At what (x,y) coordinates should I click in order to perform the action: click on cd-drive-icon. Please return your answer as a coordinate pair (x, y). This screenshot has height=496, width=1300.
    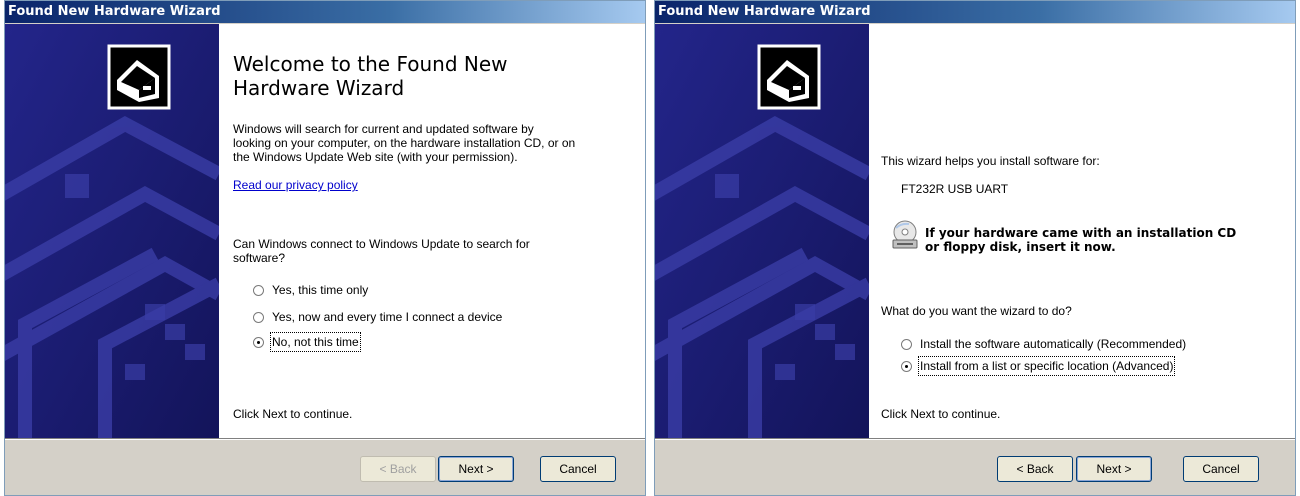
    Looking at the image, I should click on (905, 234).